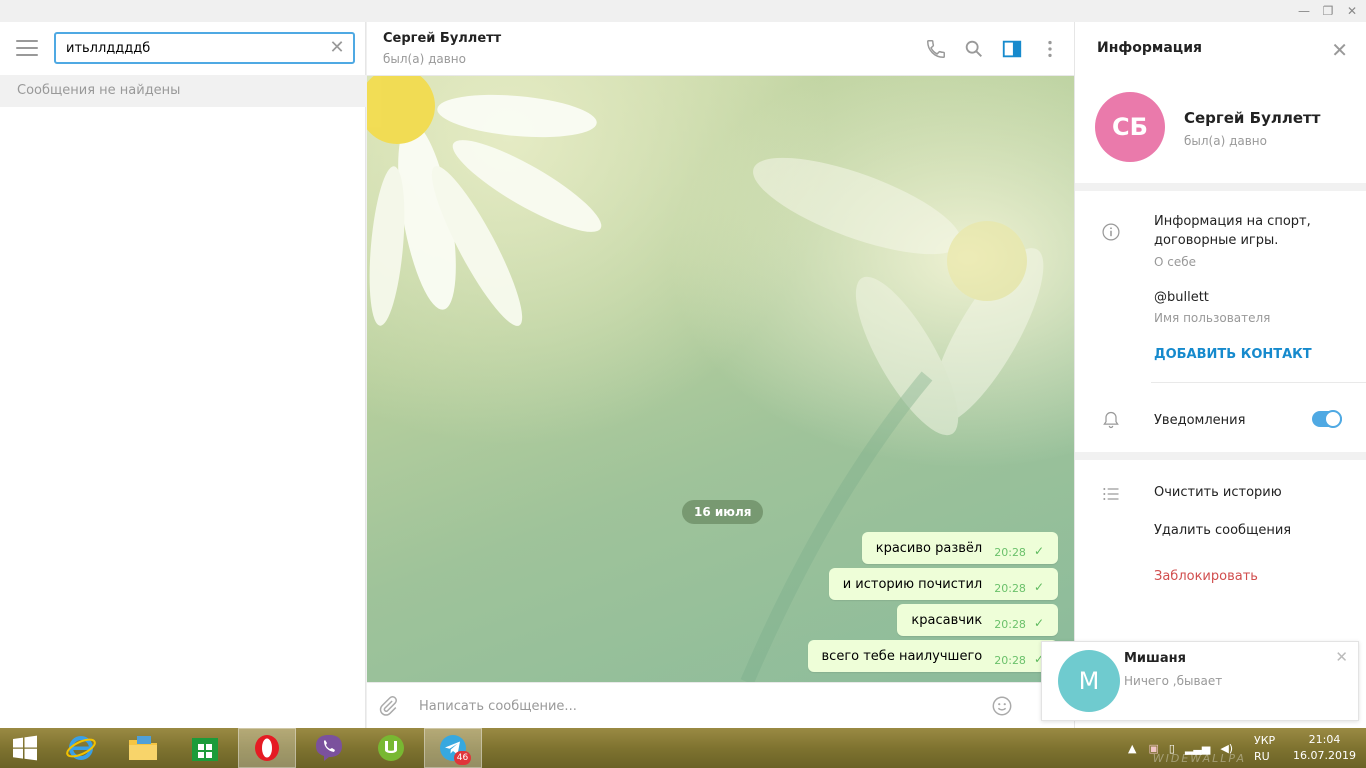  I want to click on notifications-toggle, so click(1327, 419).